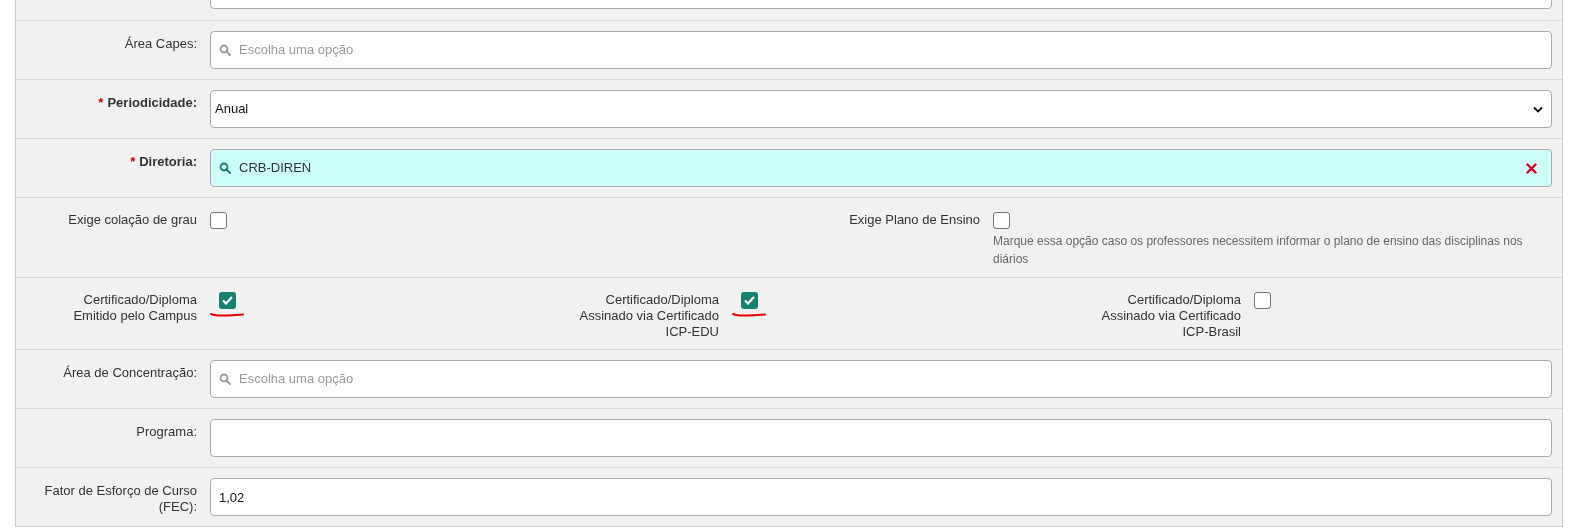 This screenshot has width=1569, height=532. What do you see at coordinates (130, 373) in the screenshot?
I see `field-label: Área de Concentração:` at bounding box center [130, 373].